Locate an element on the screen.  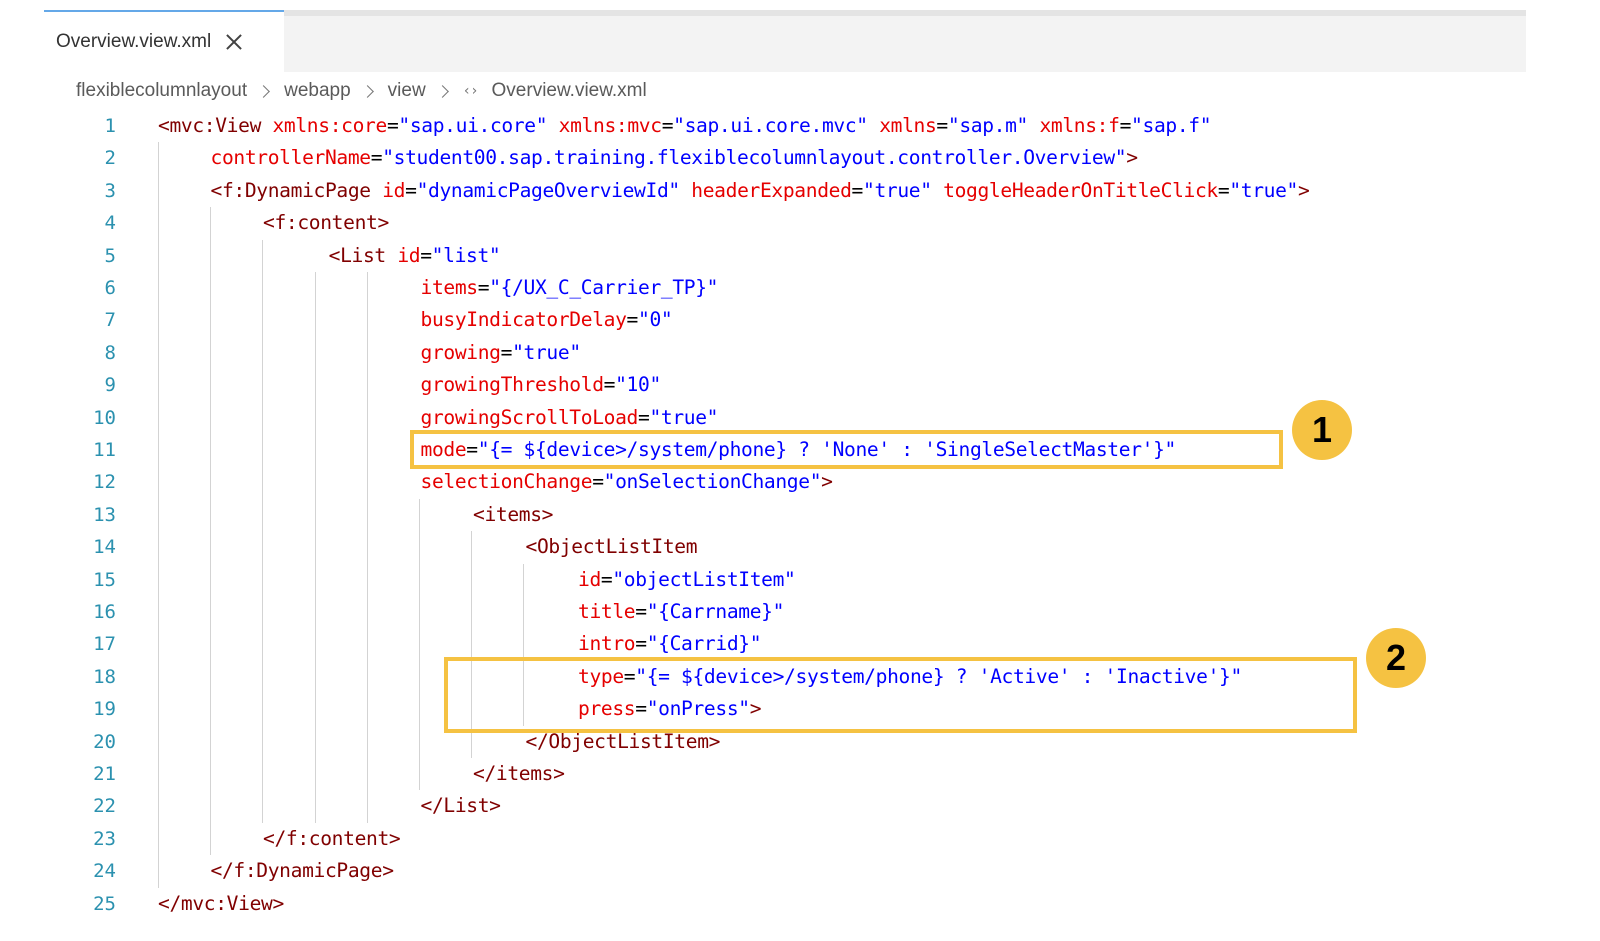
code-token: <List is located at coordinates (363, 255).